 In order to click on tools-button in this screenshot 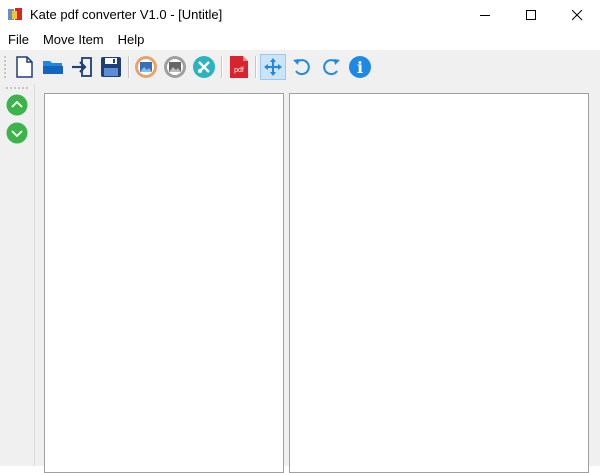, I will do `click(204, 67)`.